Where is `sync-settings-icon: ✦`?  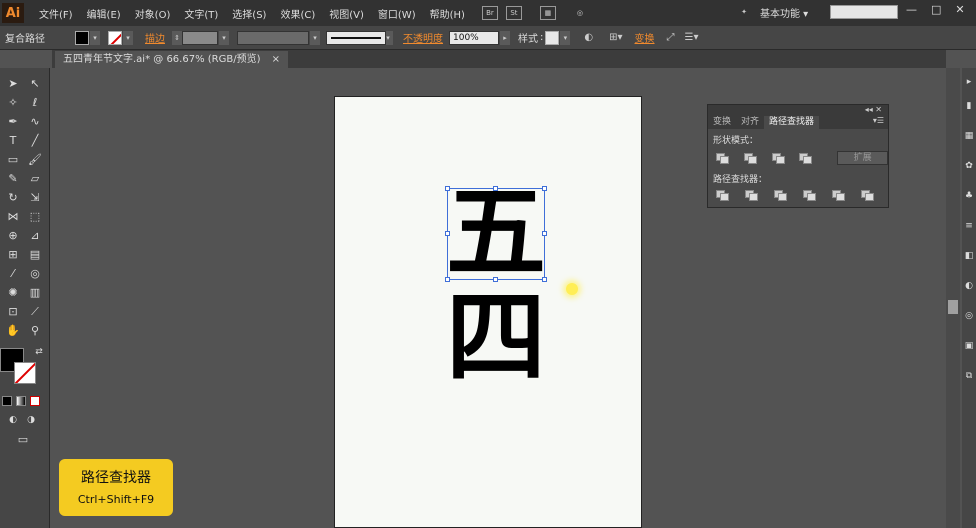 sync-settings-icon: ✦ is located at coordinates (744, 12).